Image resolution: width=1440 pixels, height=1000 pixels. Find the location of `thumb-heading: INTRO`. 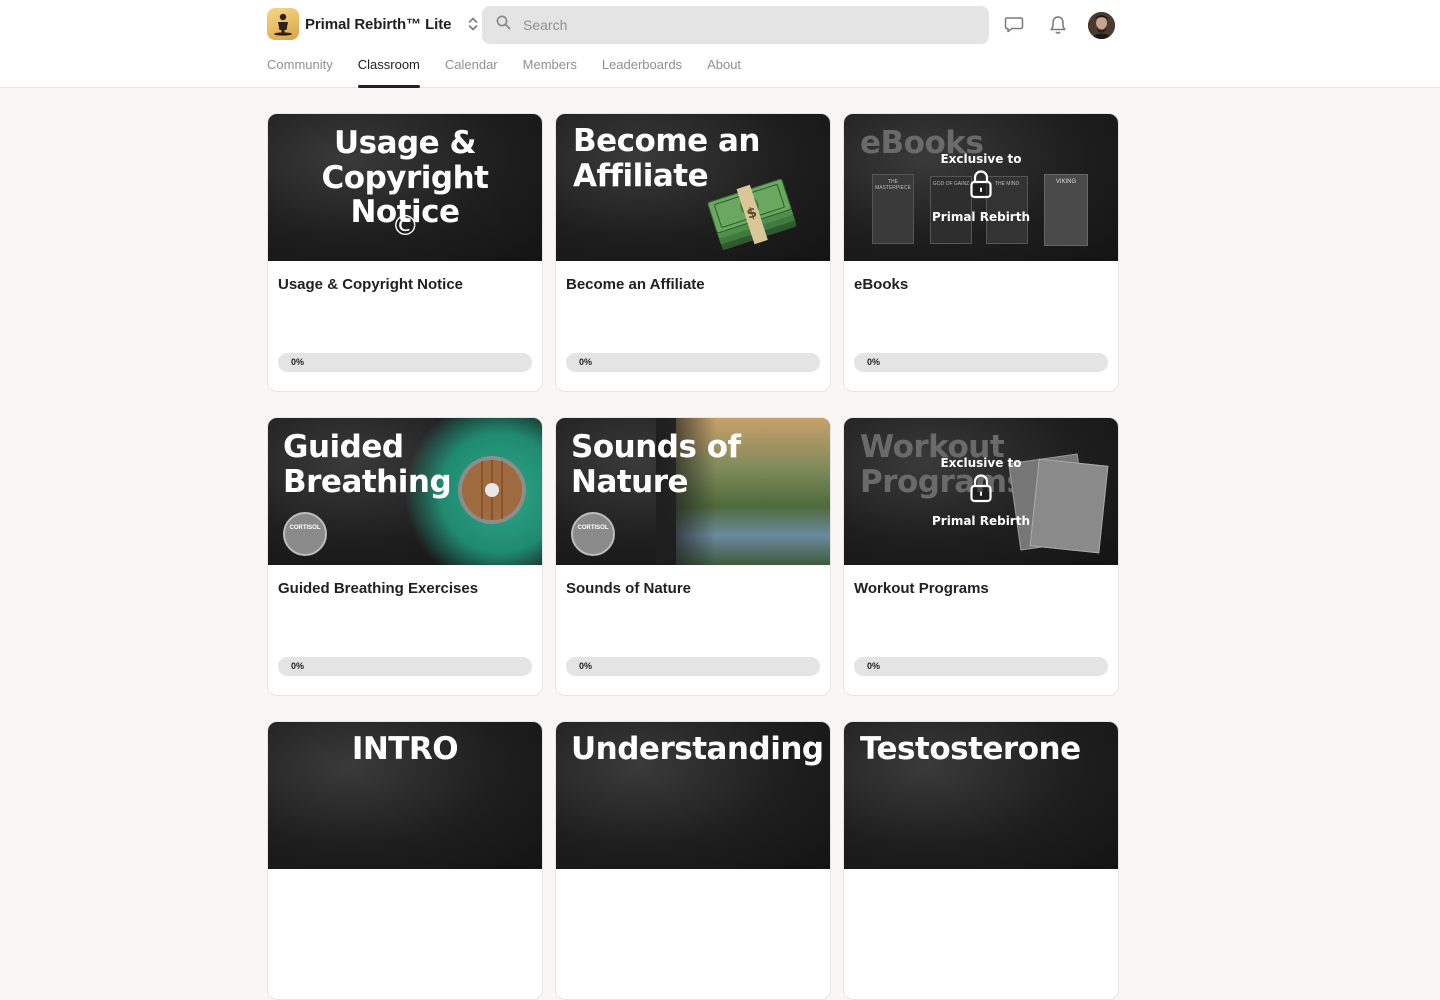

thumb-heading: INTRO is located at coordinates (405, 749).